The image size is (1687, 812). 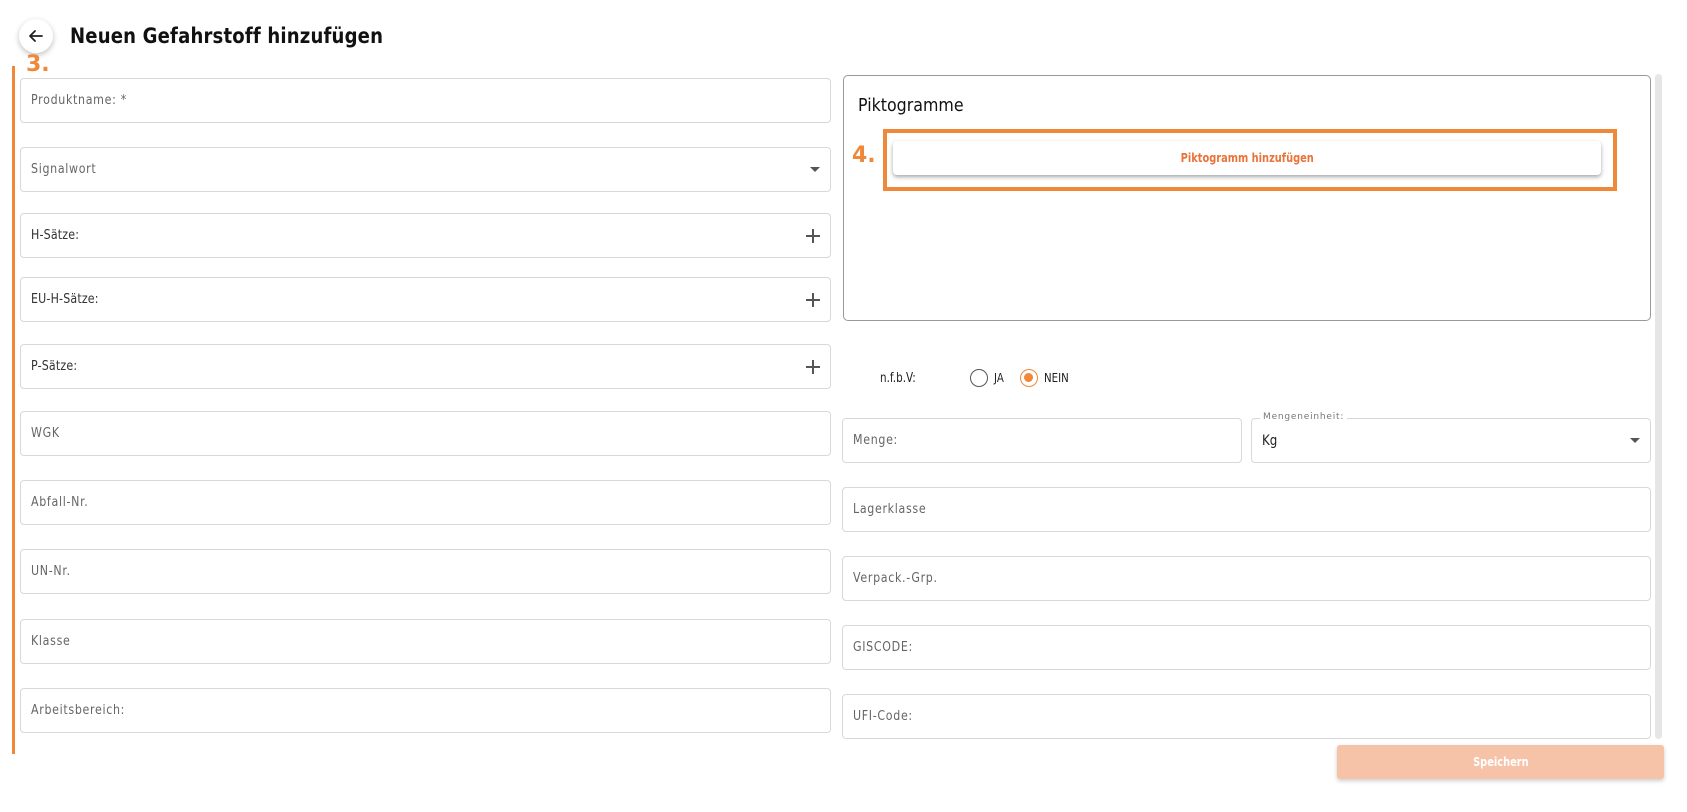 What do you see at coordinates (1247, 198) in the screenshot?
I see `piktogramme-panel: Piktogramme` at bounding box center [1247, 198].